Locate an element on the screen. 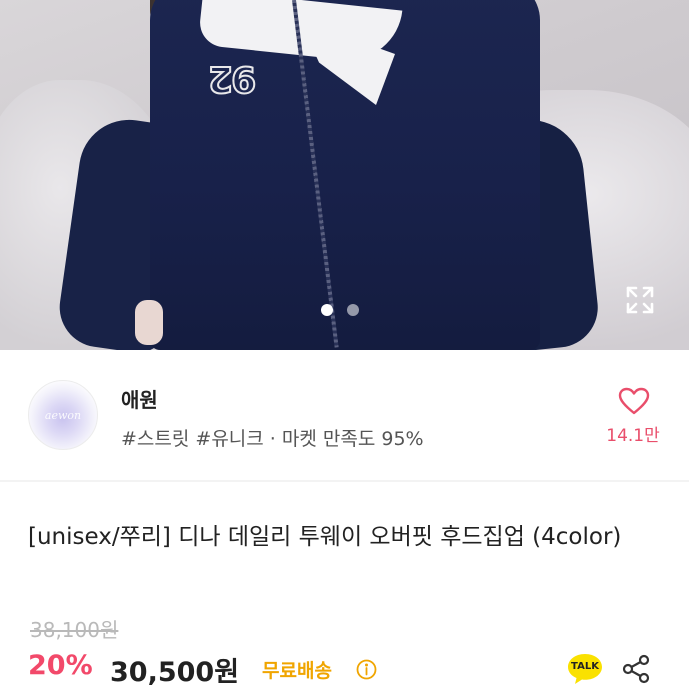 The width and height of the screenshot is (689, 689). carousel-dots is located at coordinates (340, 310).